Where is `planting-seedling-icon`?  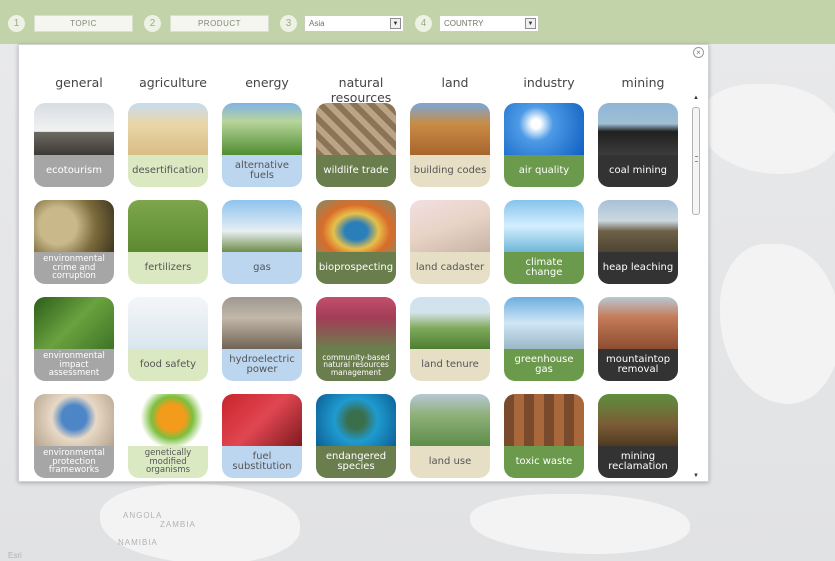 planting-seedling-icon is located at coordinates (638, 420).